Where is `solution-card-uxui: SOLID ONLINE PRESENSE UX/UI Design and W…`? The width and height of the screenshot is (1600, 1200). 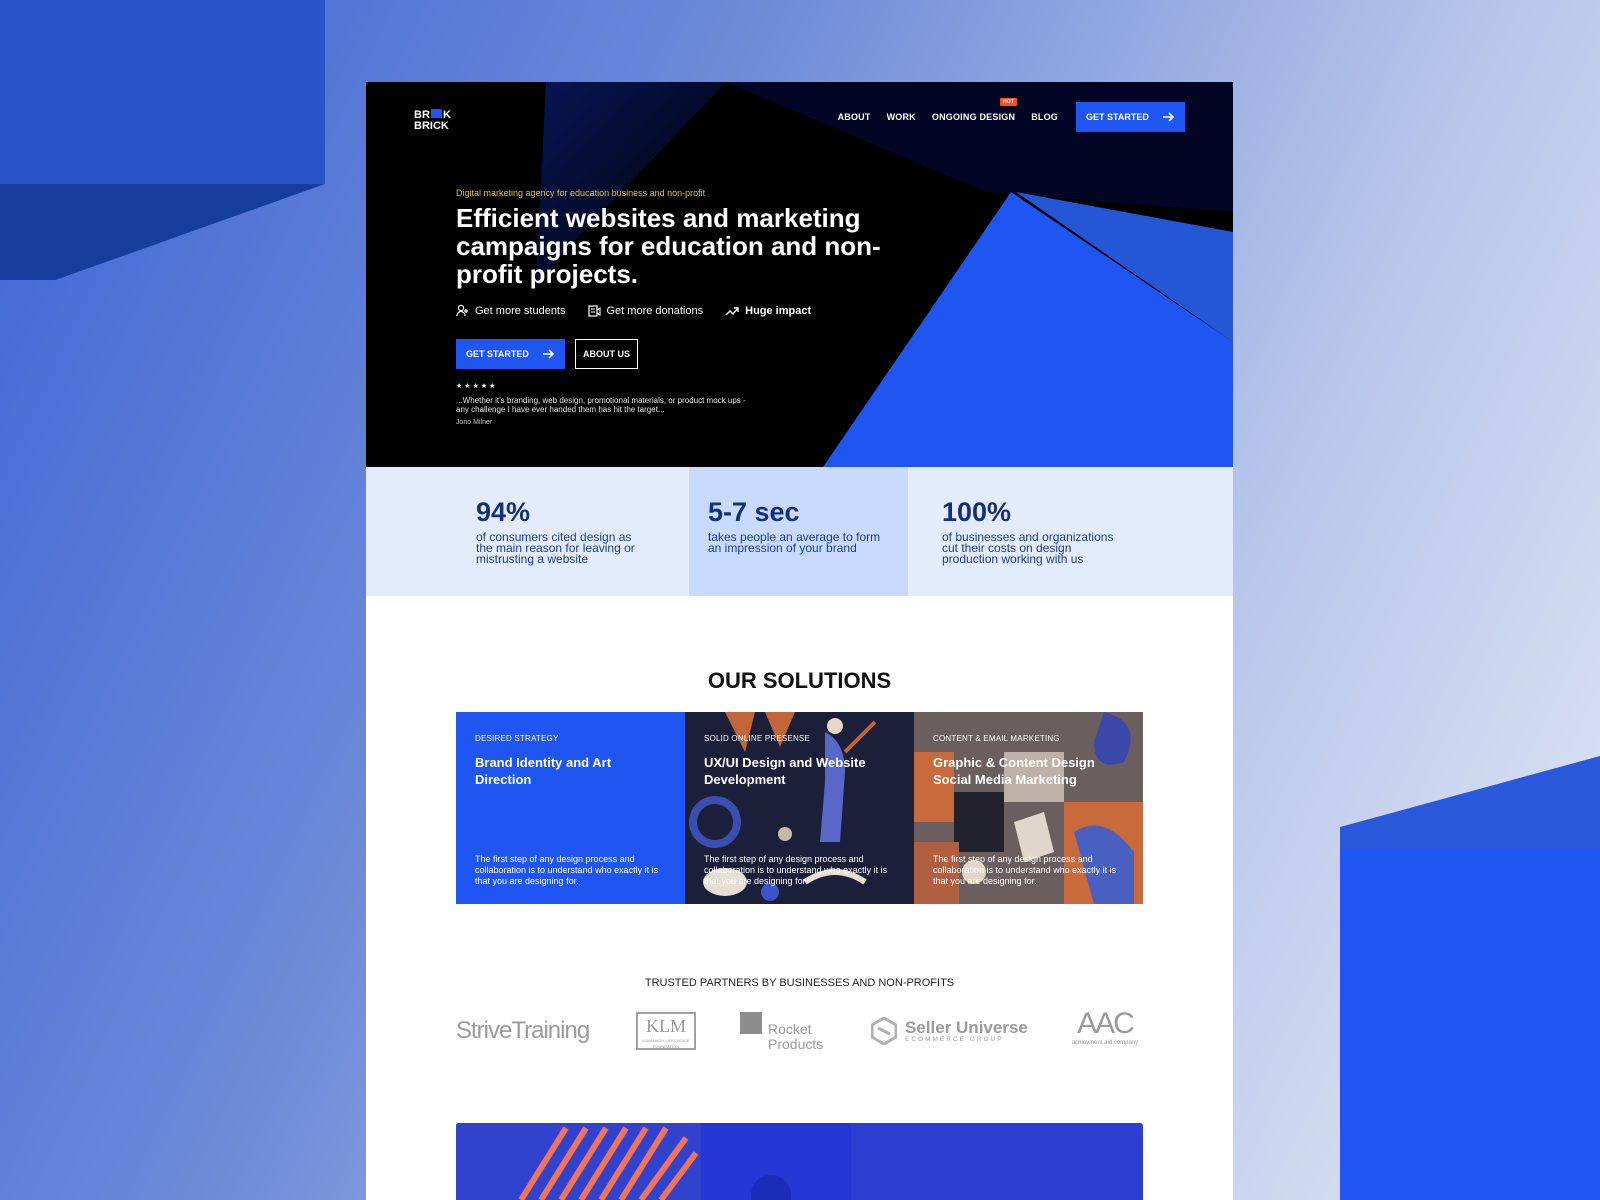
solution-card-uxui: SOLID ONLINE PRESENSE UX/UI Design and W… is located at coordinates (799, 808).